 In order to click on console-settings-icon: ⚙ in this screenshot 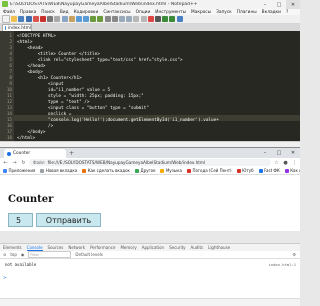, I will do `click(296, 254)`.